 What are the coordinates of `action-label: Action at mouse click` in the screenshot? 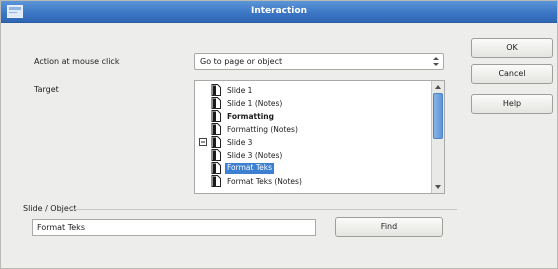 It's located at (77, 61).